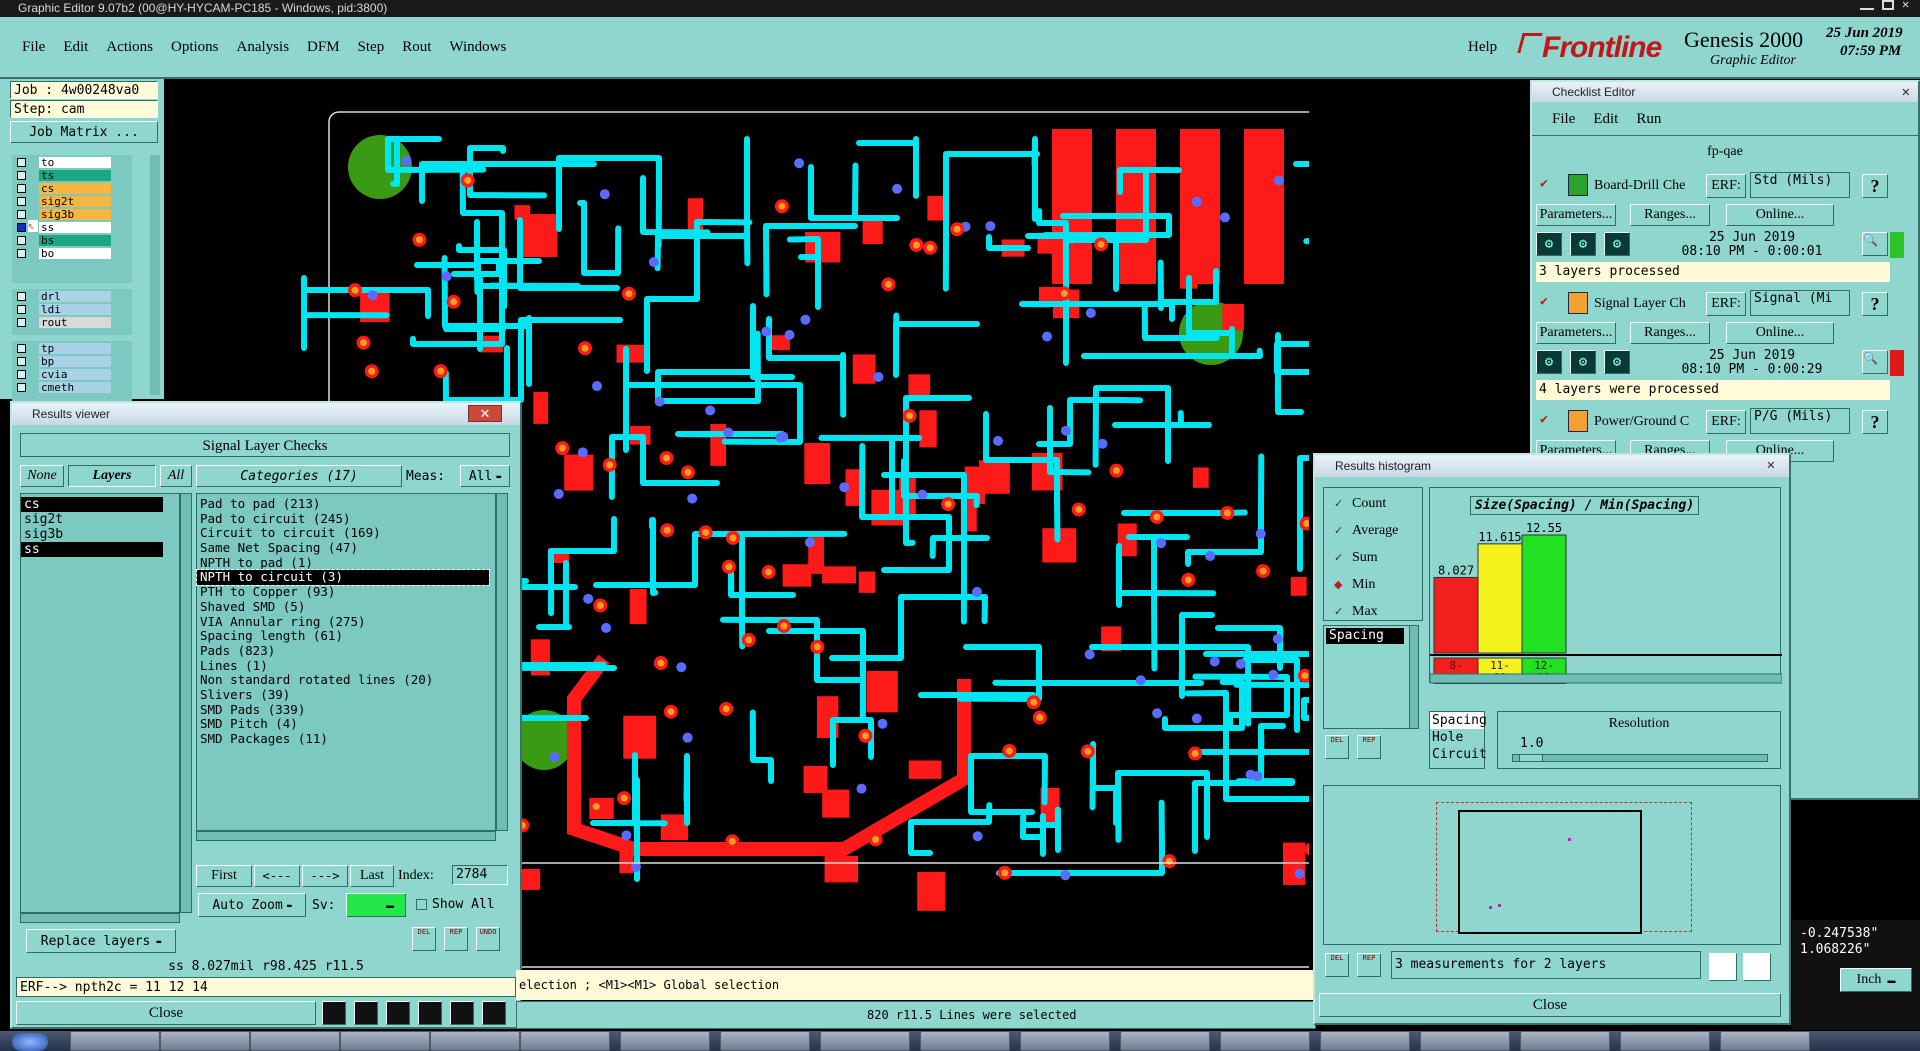 This screenshot has width=1920, height=1051. What do you see at coordinates (72, 349) in the screenshot?
I see `layer-row-tp: tp` at bounding box center [72, 349].